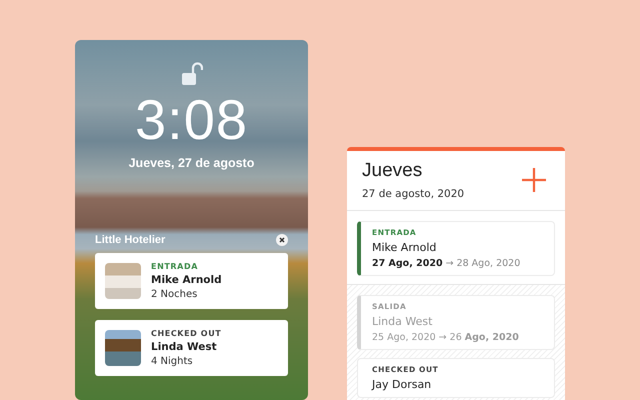  Describe the element at coordinates (413, 194) in the screenshot. I see `day-date: 27 de agosto, 2020` at that location.